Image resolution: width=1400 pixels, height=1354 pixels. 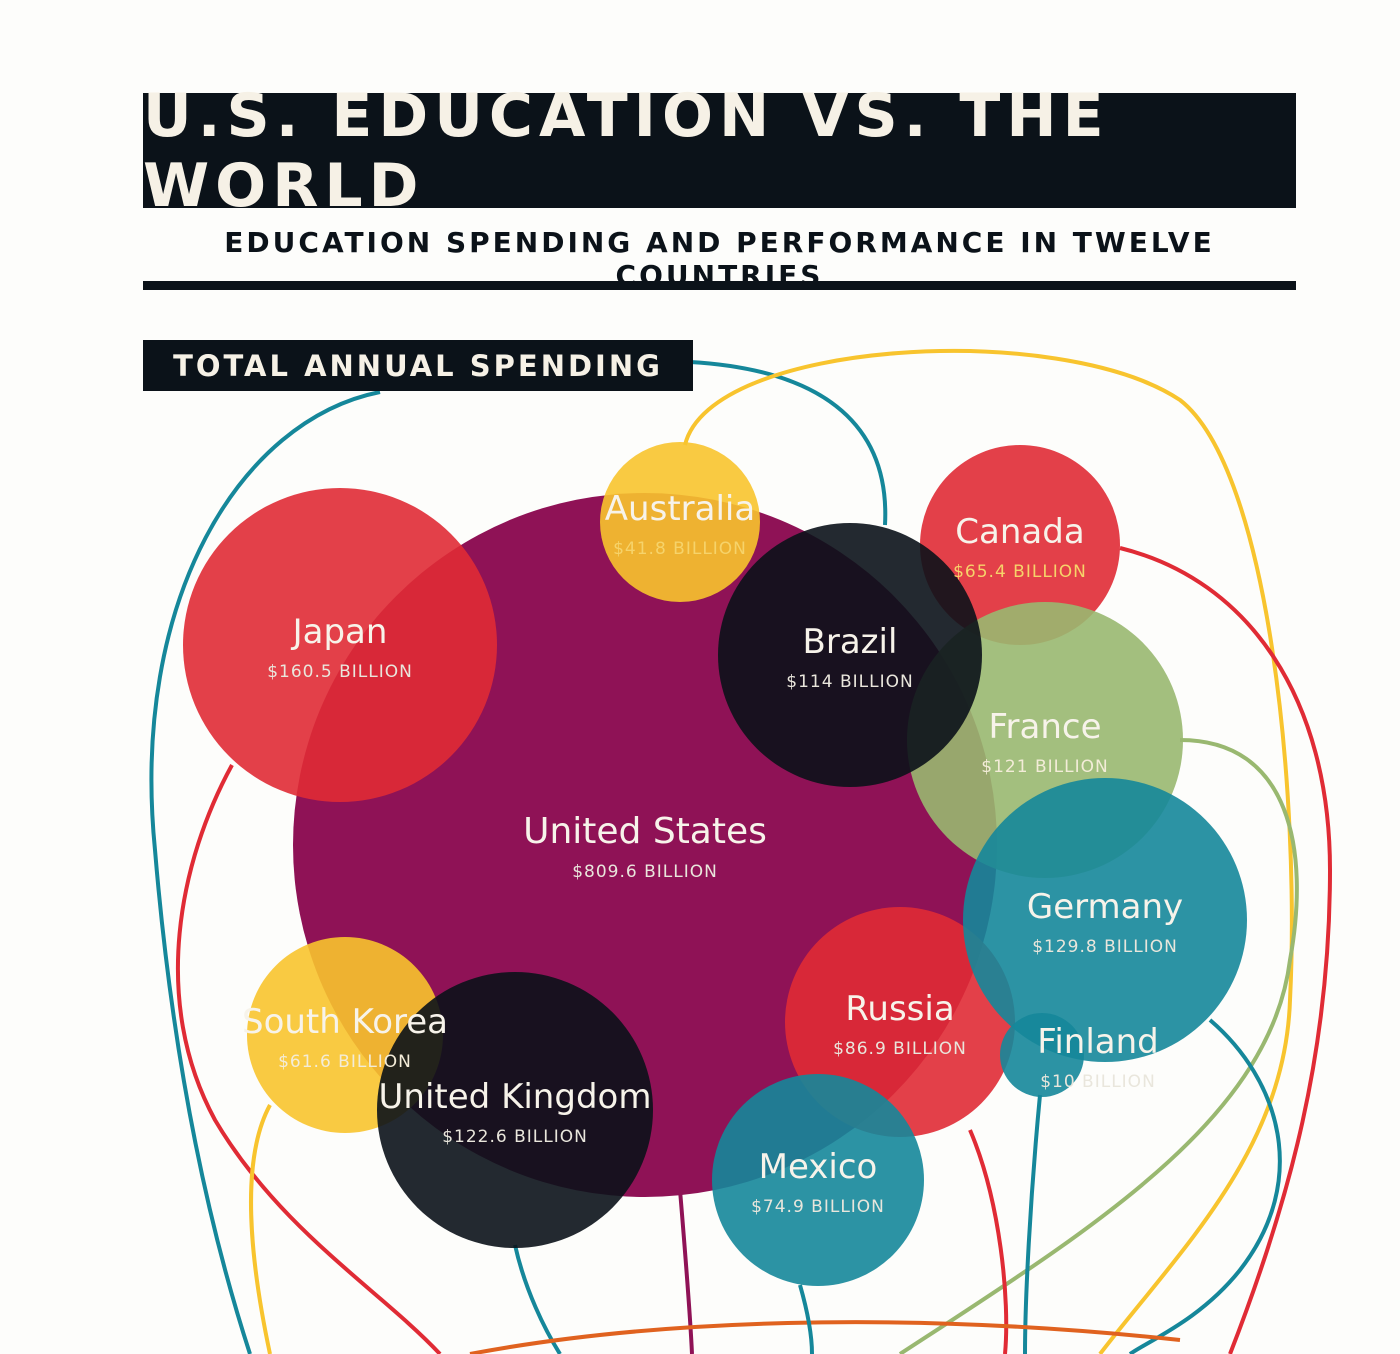 I want to click on section-label: TOTAL ANNUAL SPENDING, so click(x=418, y=365).